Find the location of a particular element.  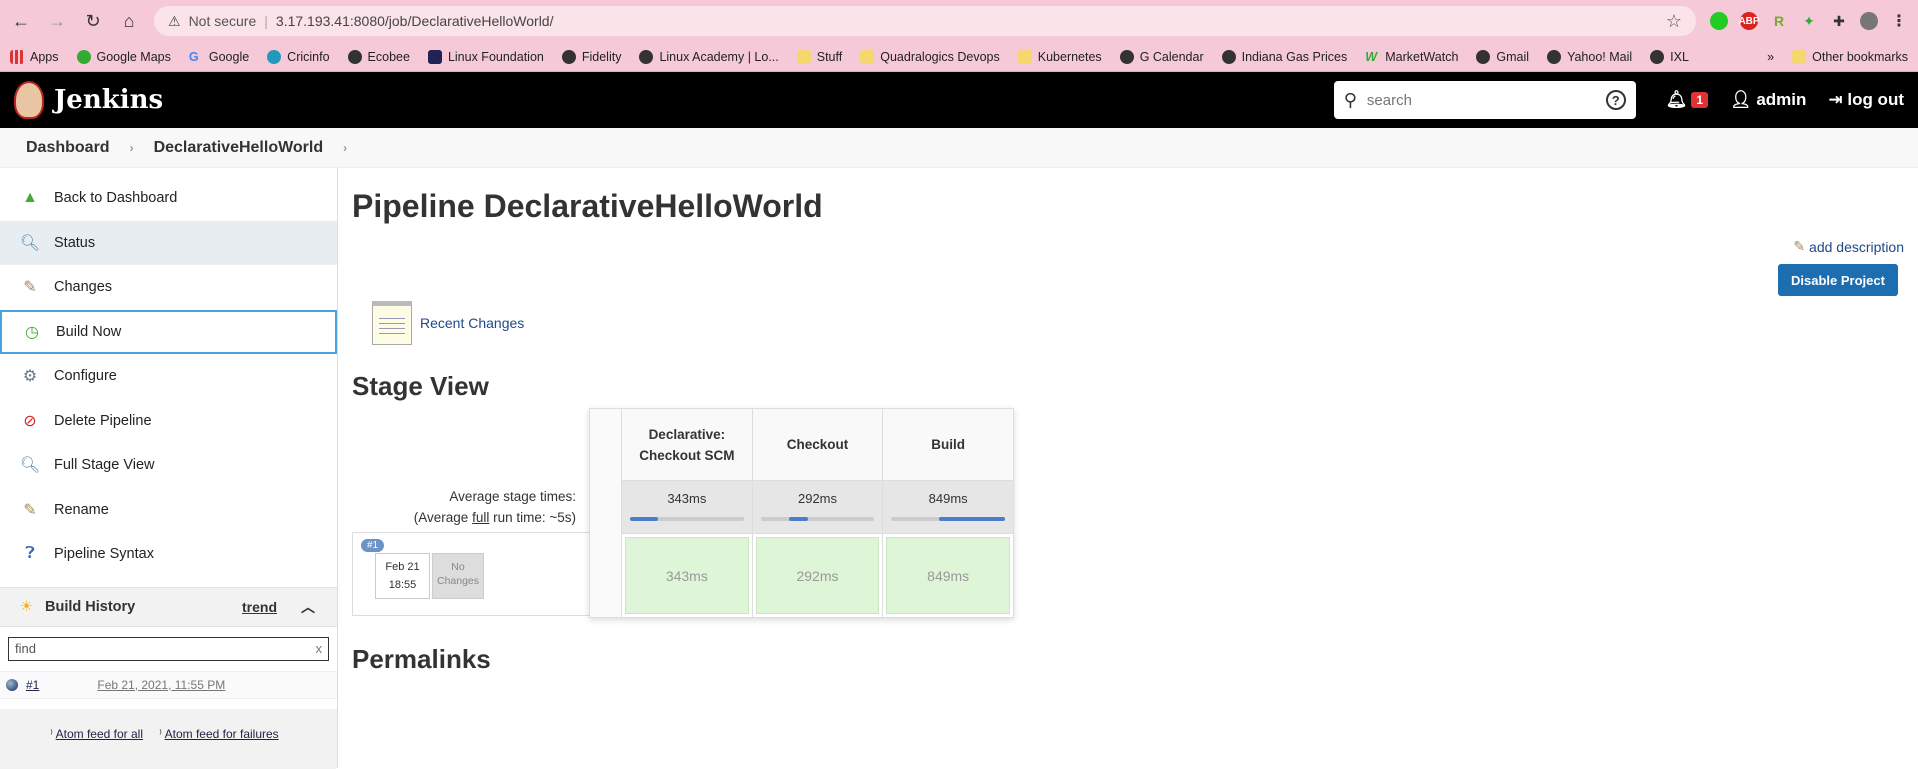

clear-filter-icon: x is located at coordinates (319, 648).